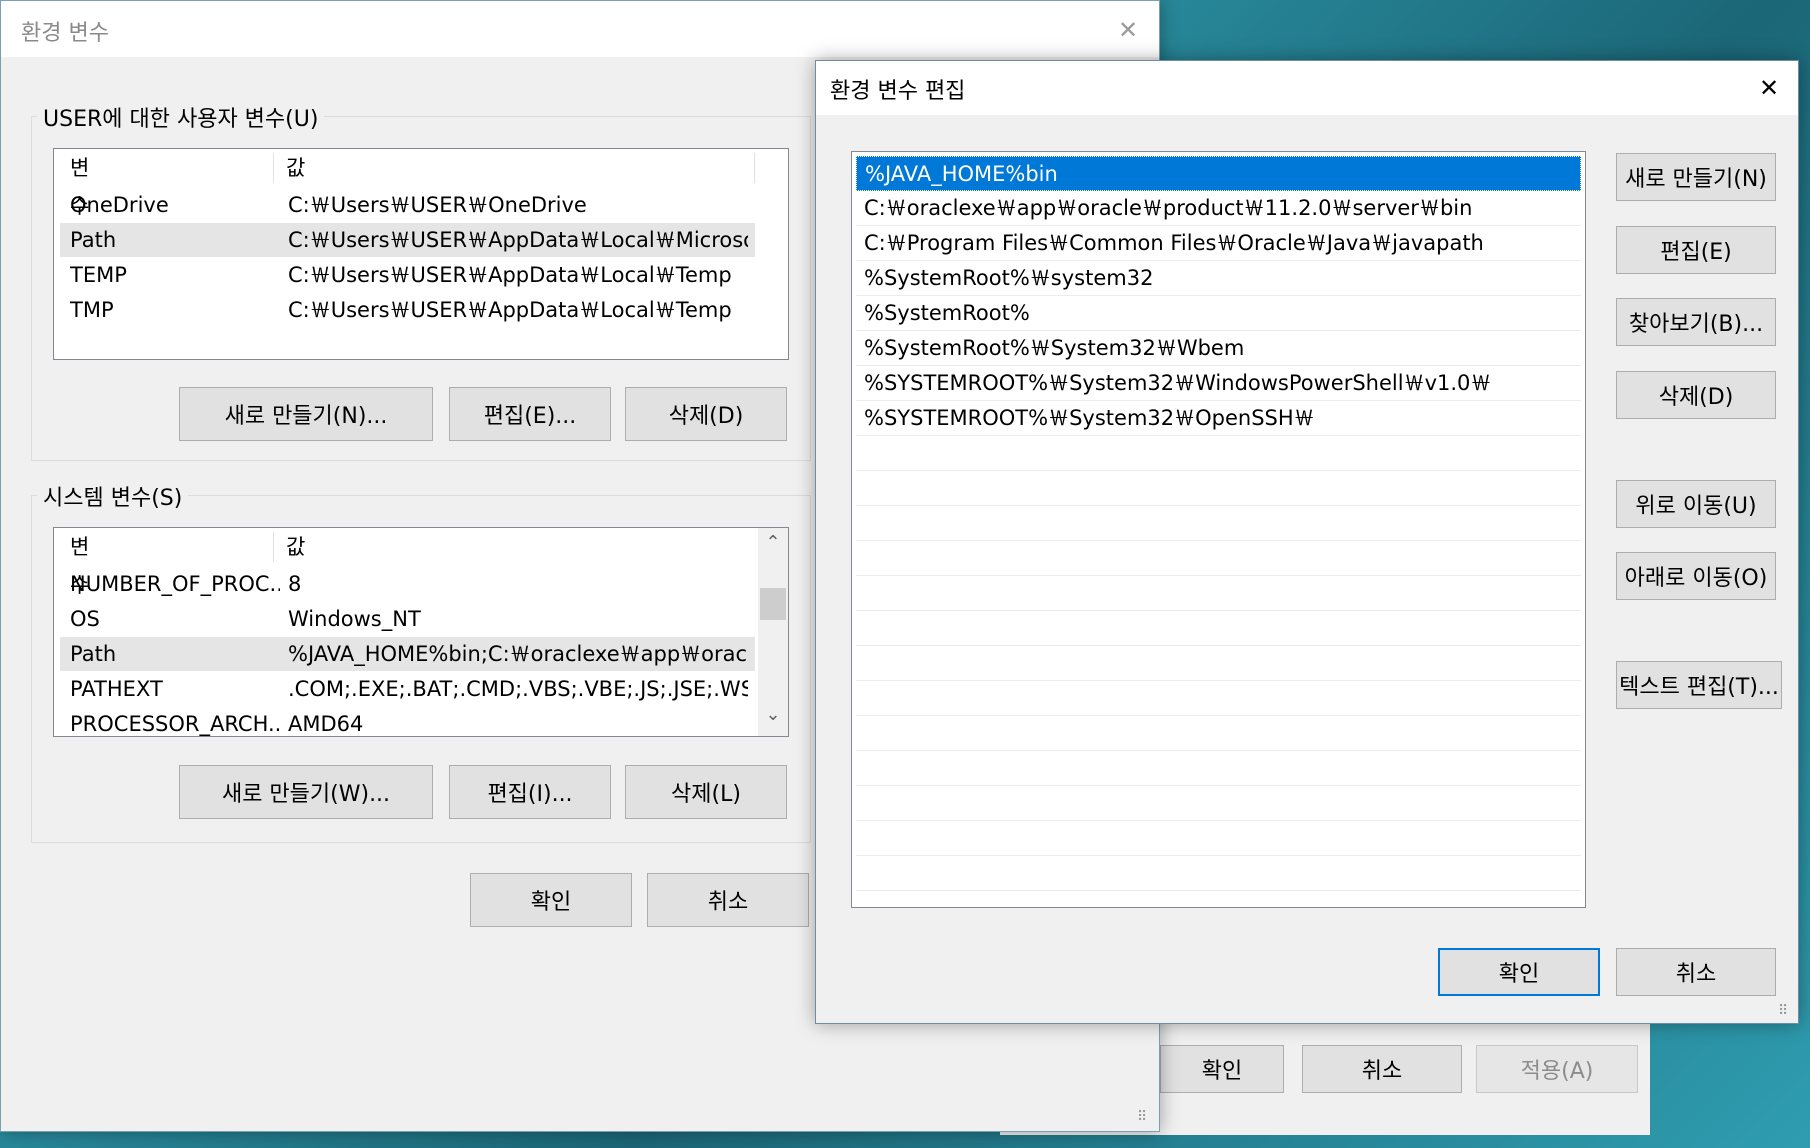  Describe the element at coordinates (1769, 88) in the screenshot. I see `edit-close-icon: ✕` at that location.